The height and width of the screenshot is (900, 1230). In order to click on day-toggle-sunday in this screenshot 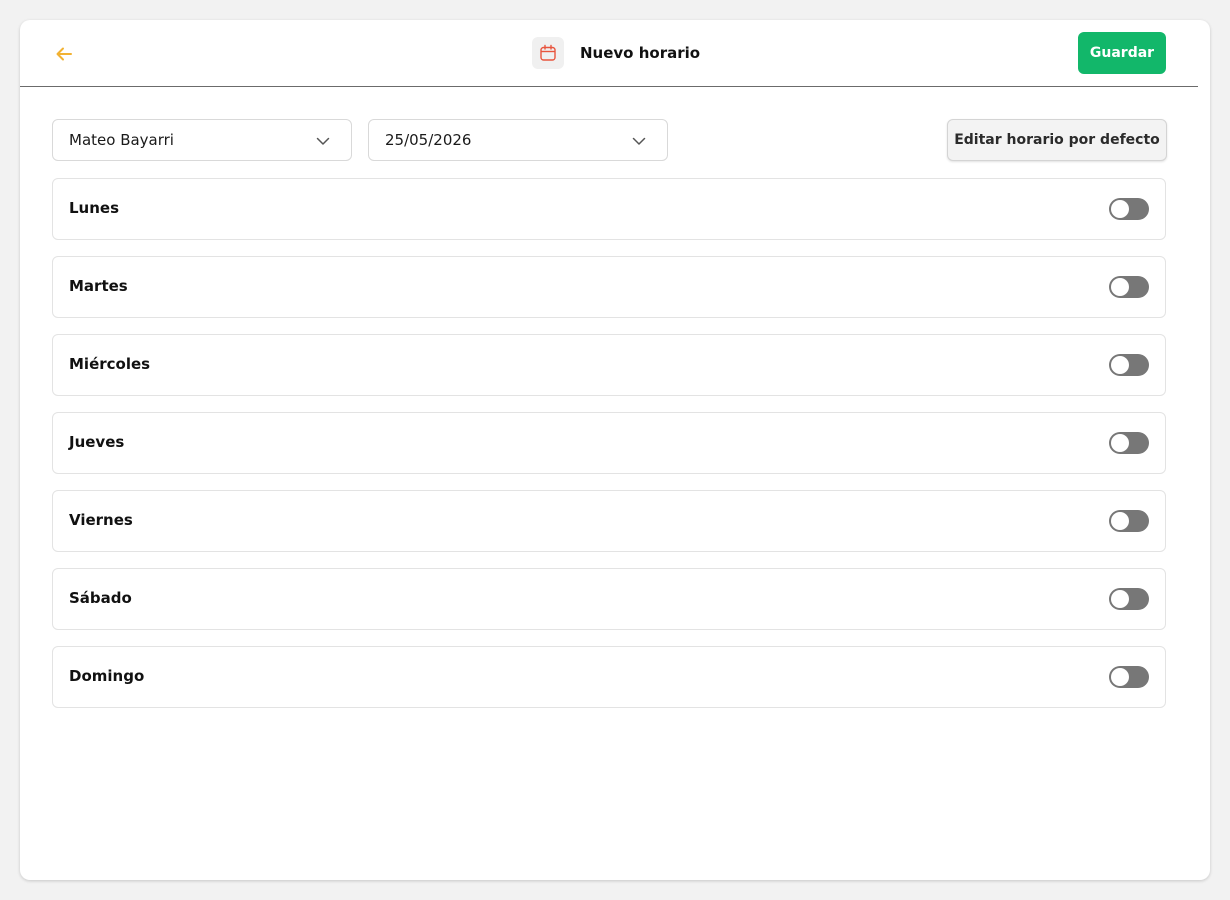, I will do `click(1129, 677)`.